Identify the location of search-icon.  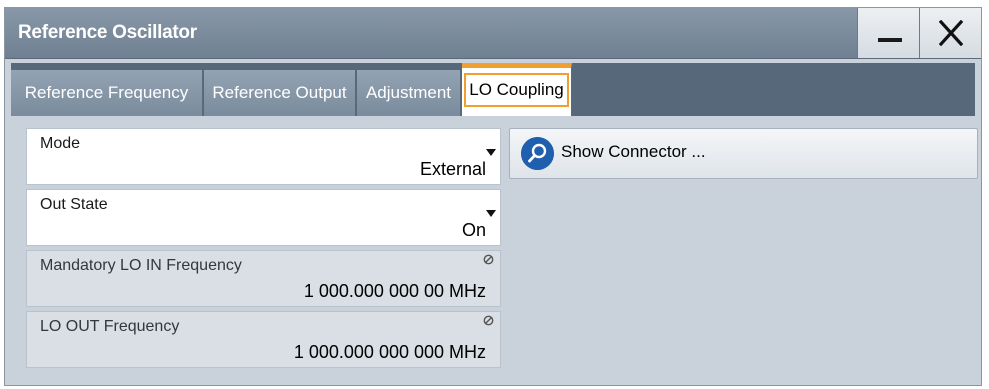
(537, 153).